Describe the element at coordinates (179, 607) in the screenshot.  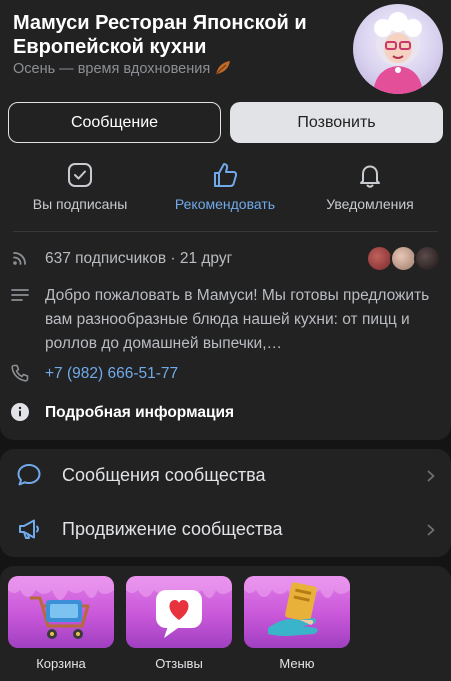
I see `heart-message-icon` at that location.